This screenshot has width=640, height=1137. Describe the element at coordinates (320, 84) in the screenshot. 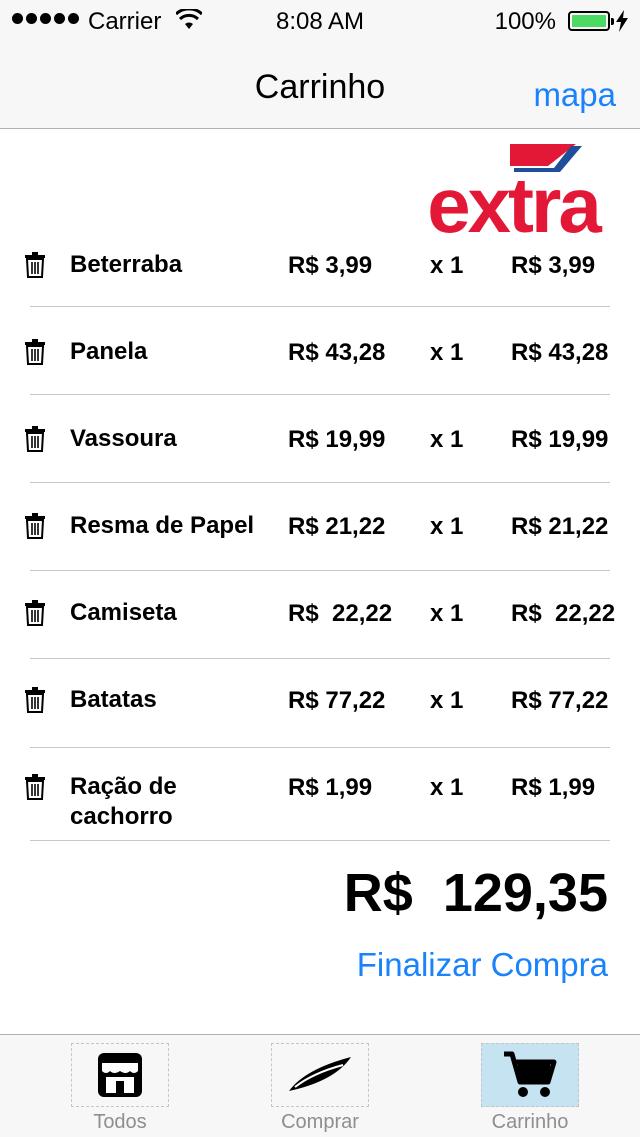

I see `navigation-bar: Carrinho mapa` at that location.